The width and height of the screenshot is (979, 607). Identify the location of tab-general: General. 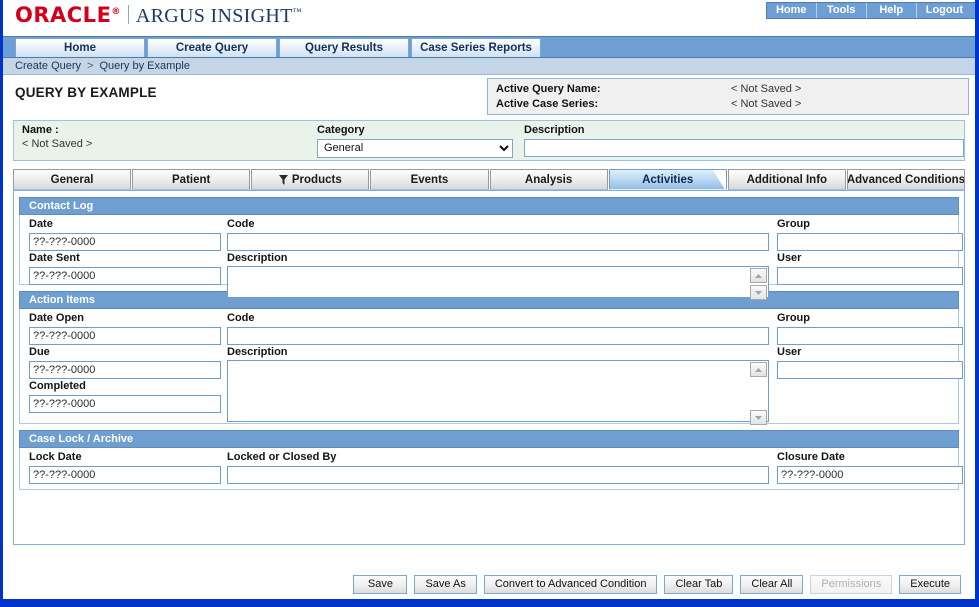
(72, 179).